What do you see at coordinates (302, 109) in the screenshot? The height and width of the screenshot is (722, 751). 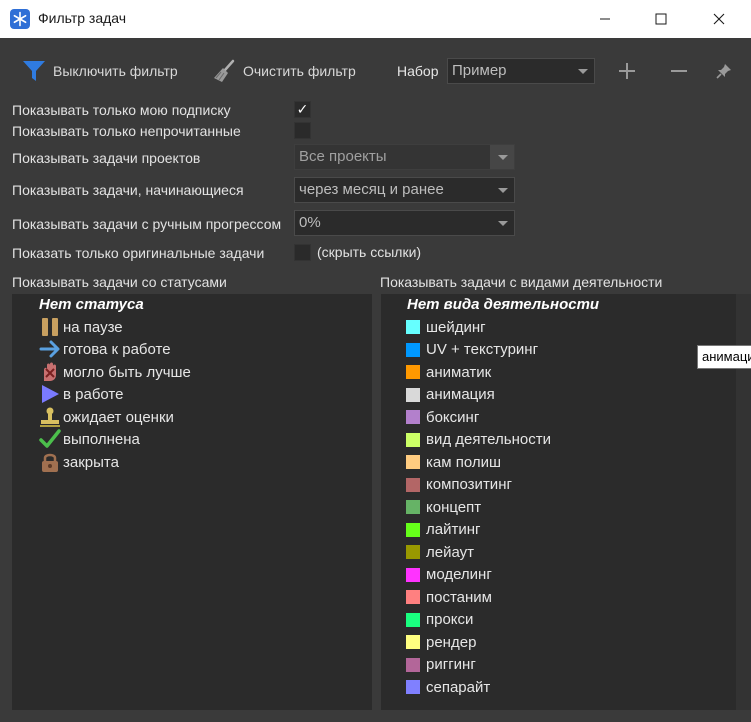 I see `only-my-subscription-checkbox: ✓` at bounding box center [302, 109].